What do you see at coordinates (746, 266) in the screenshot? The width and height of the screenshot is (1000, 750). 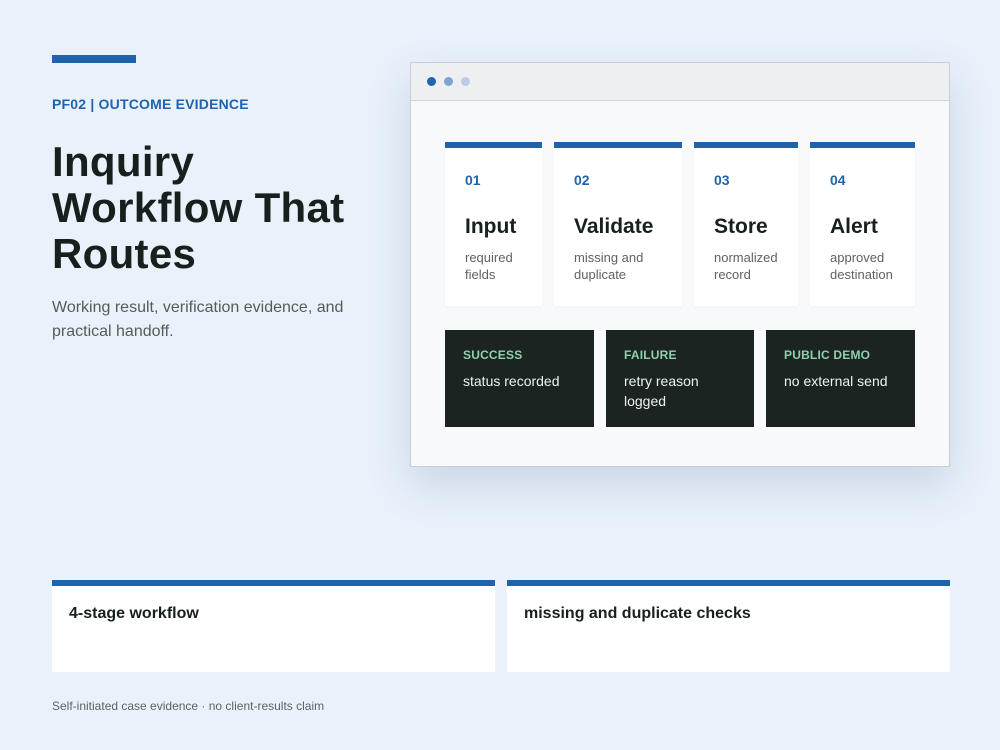 I see `stage-description: normalized record` at bounding box center [746, 266].